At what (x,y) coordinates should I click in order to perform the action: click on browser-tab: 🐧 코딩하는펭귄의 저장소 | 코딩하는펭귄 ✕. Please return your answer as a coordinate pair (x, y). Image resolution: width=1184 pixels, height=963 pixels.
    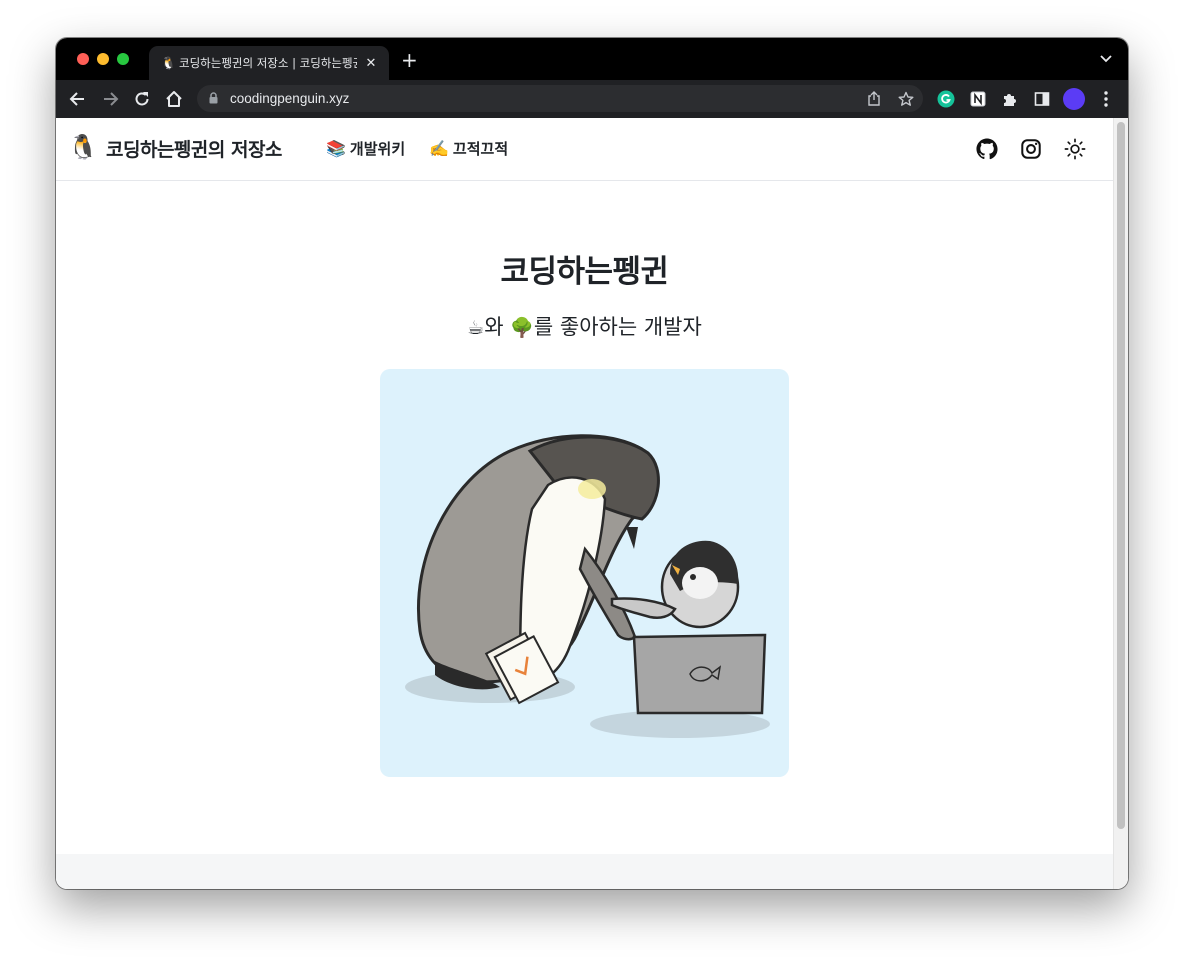
    Looking at the image, I should click on (269, 63).